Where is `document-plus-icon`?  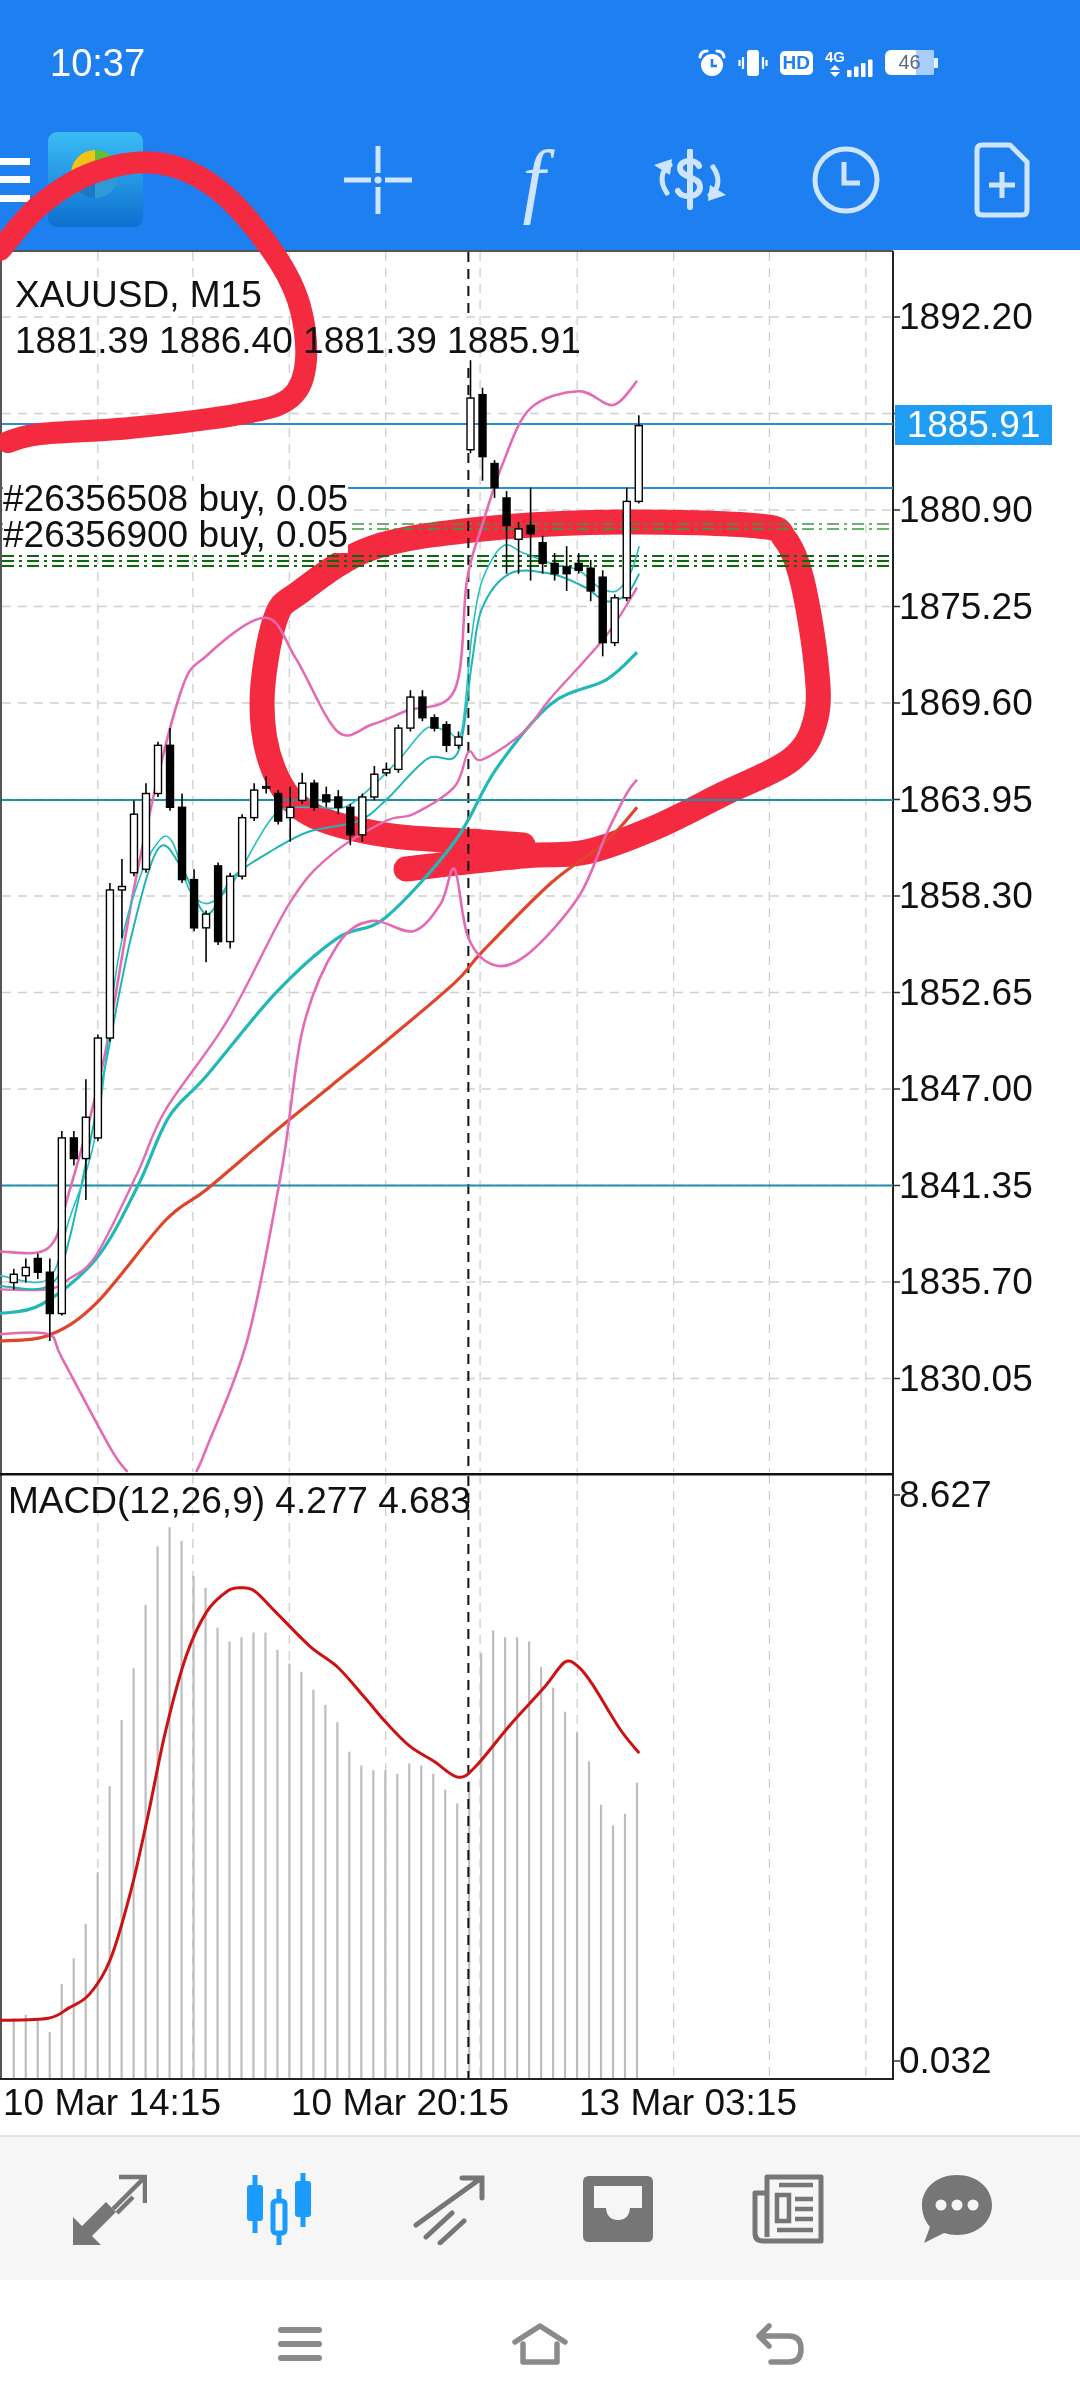 document-plus-icon is located at coordinates (1002, 179).